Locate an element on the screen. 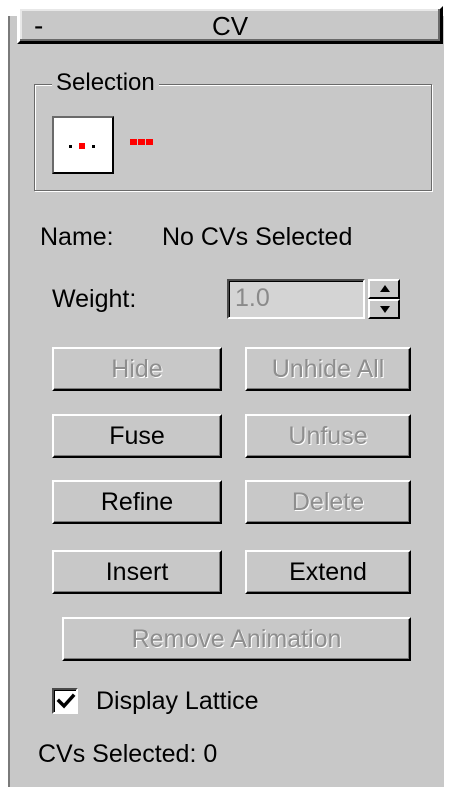  spinner-down-icon is located at coordinates (384, 309).